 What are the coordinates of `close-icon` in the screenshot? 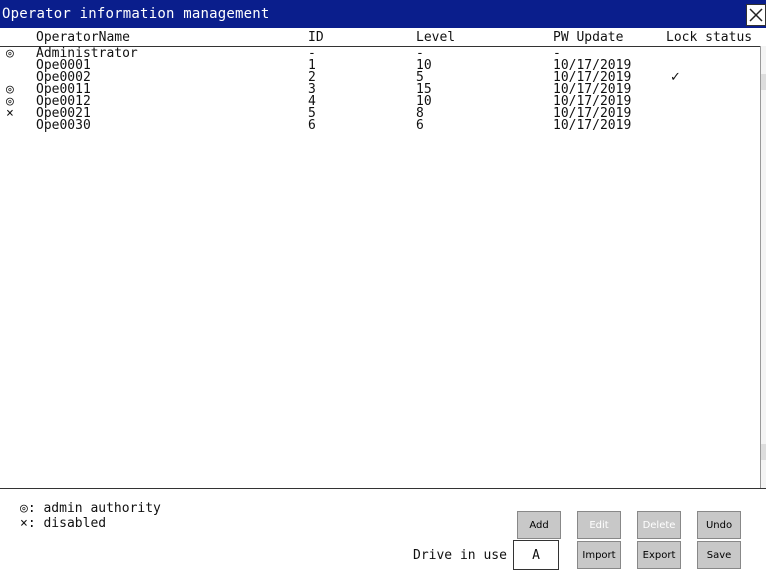 It's located at (756, 15).